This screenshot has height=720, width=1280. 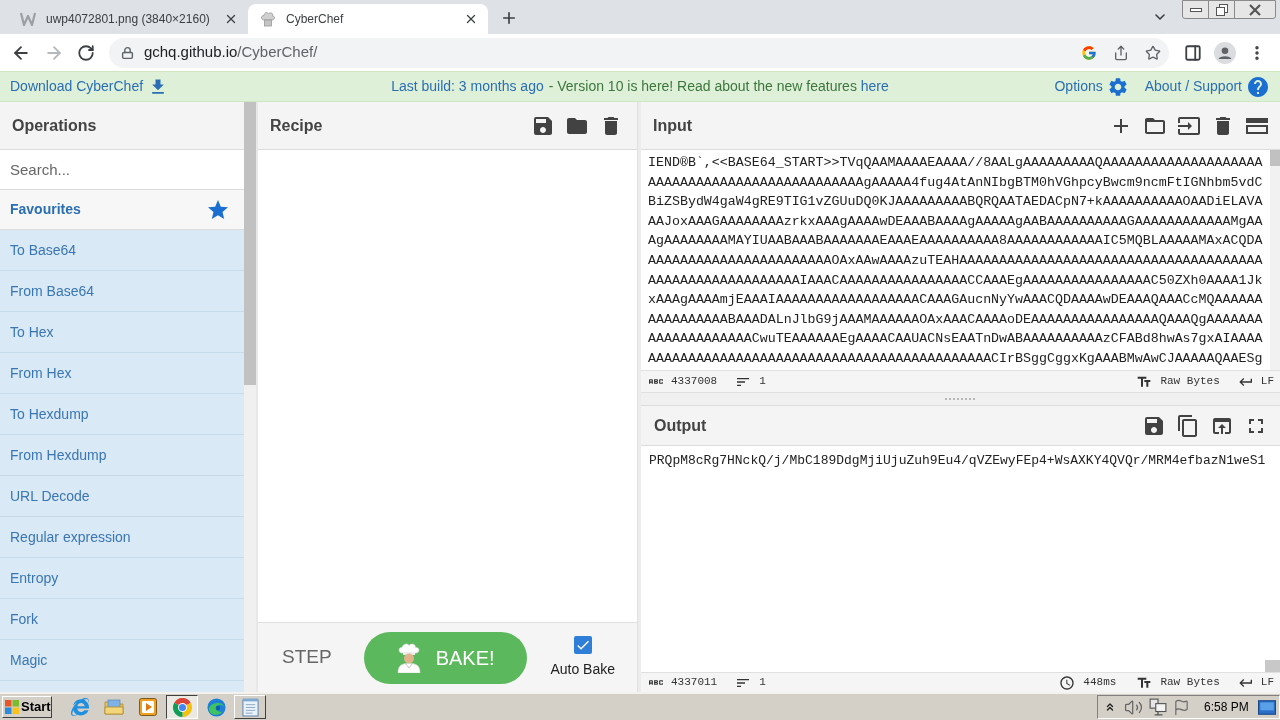 What do you see at coordinates (127, 52) in the screenshot?
I see `lock-icon` at bounding box center [127, 52].